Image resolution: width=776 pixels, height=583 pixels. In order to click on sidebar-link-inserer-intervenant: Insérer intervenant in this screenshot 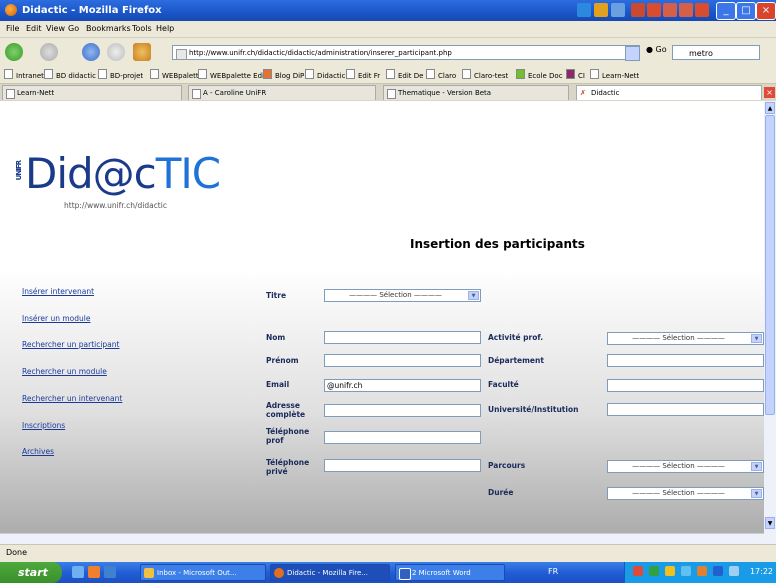, I will do `click(58, 291)`.